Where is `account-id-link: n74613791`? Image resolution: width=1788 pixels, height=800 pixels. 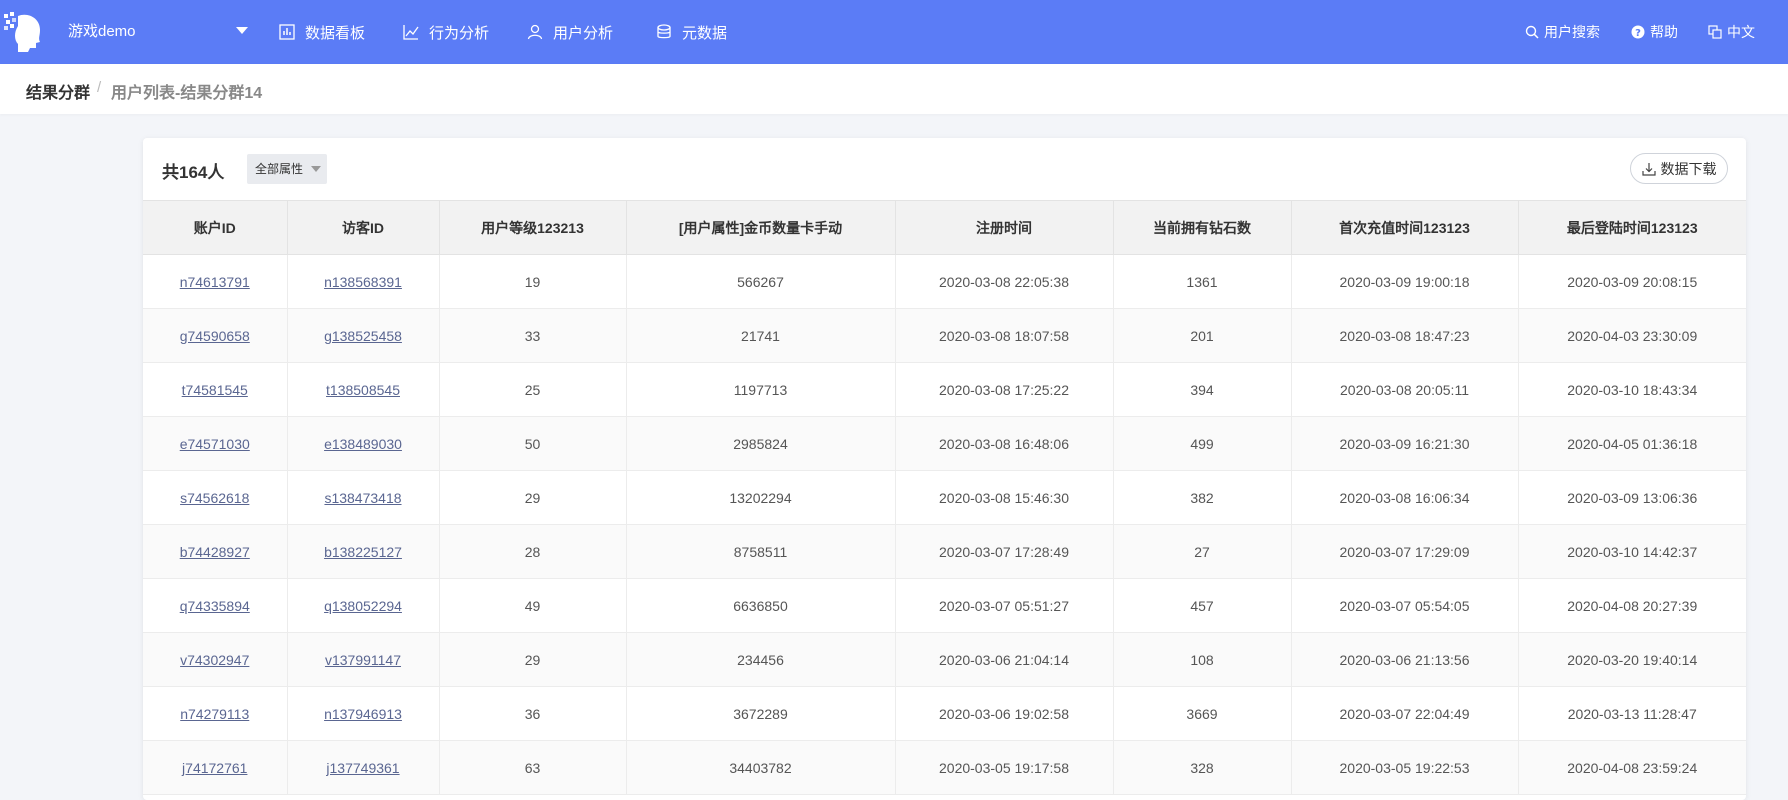
account-id-link: n74613791 is located at coordinates (215, 282).